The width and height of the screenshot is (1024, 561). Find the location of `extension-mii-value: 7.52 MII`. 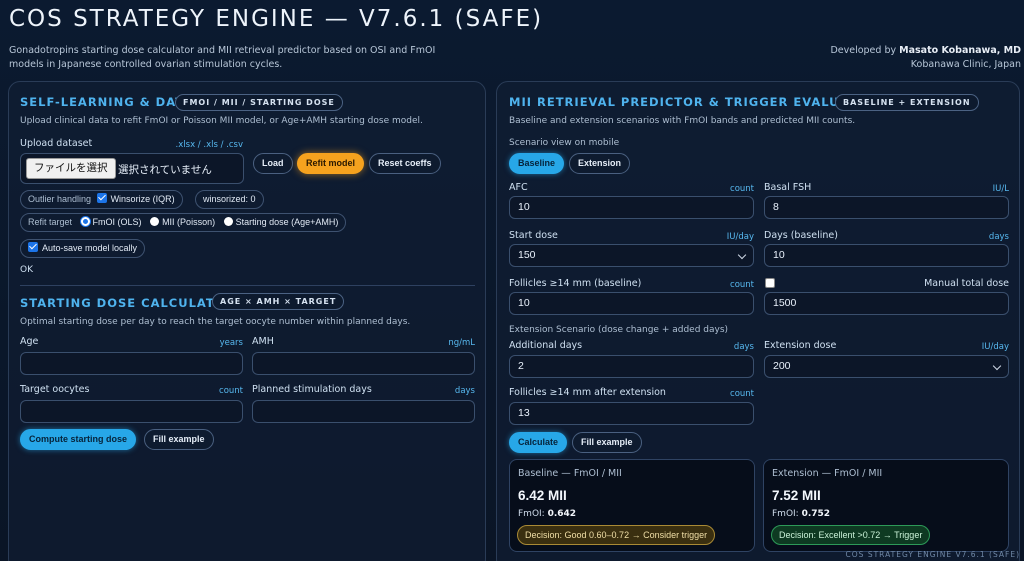

extension-mii-value: 7.52 MII is located at coordinates (796, 495).